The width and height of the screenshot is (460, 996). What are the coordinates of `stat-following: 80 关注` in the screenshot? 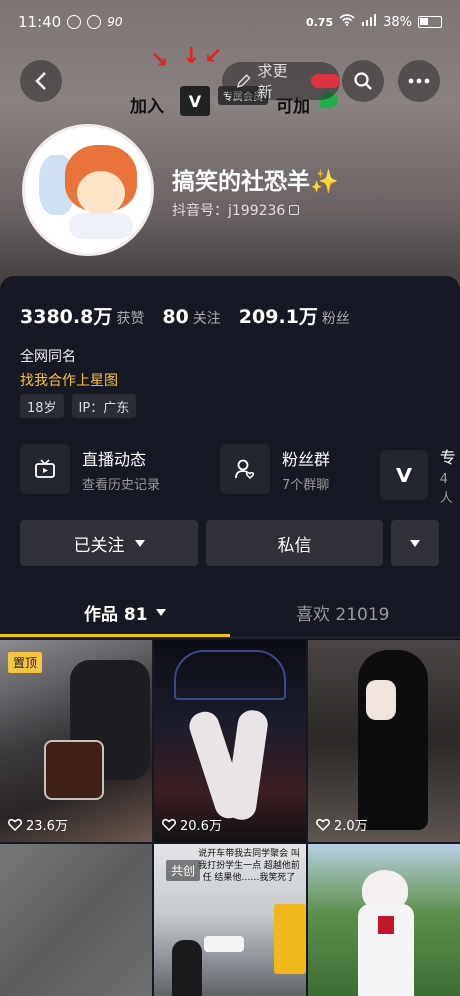 It's located at (191, 317).